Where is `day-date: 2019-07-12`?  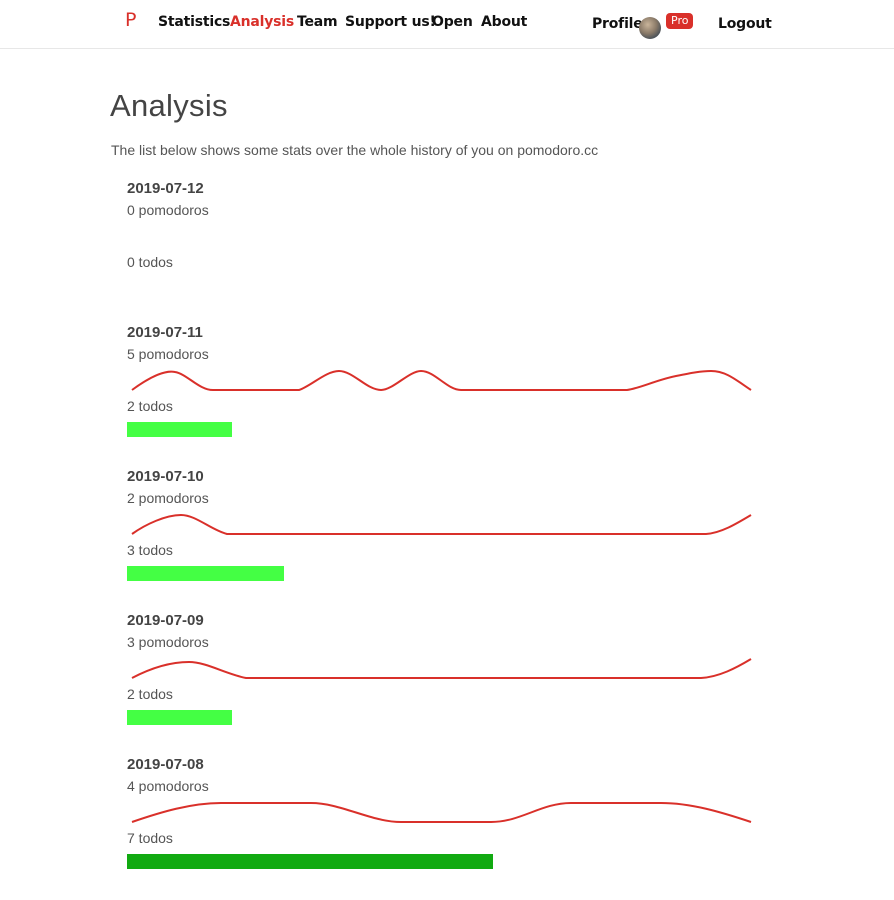 day-date: 2019-07-12 is located at coordinates (165, 188).